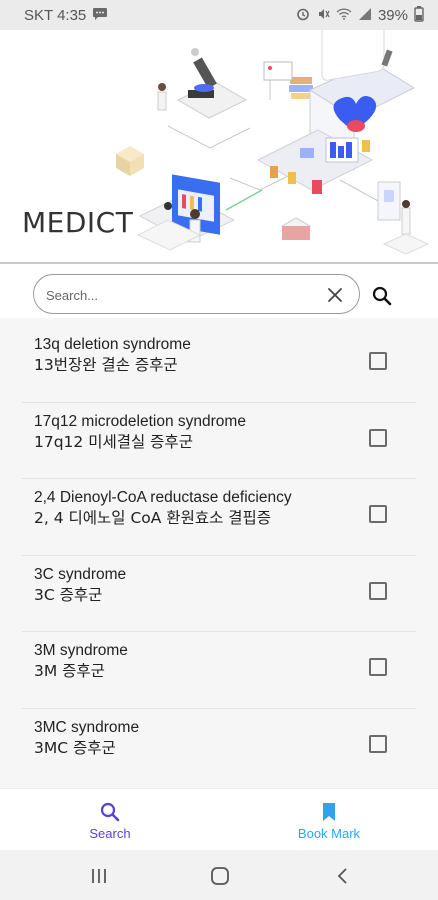 Image resolution: width=438 pixels, height=900 pixels. Describe the element at coordinates (219, 819) in the screenshot. I see `bottom-navigation: Search Book Mark` at that location.